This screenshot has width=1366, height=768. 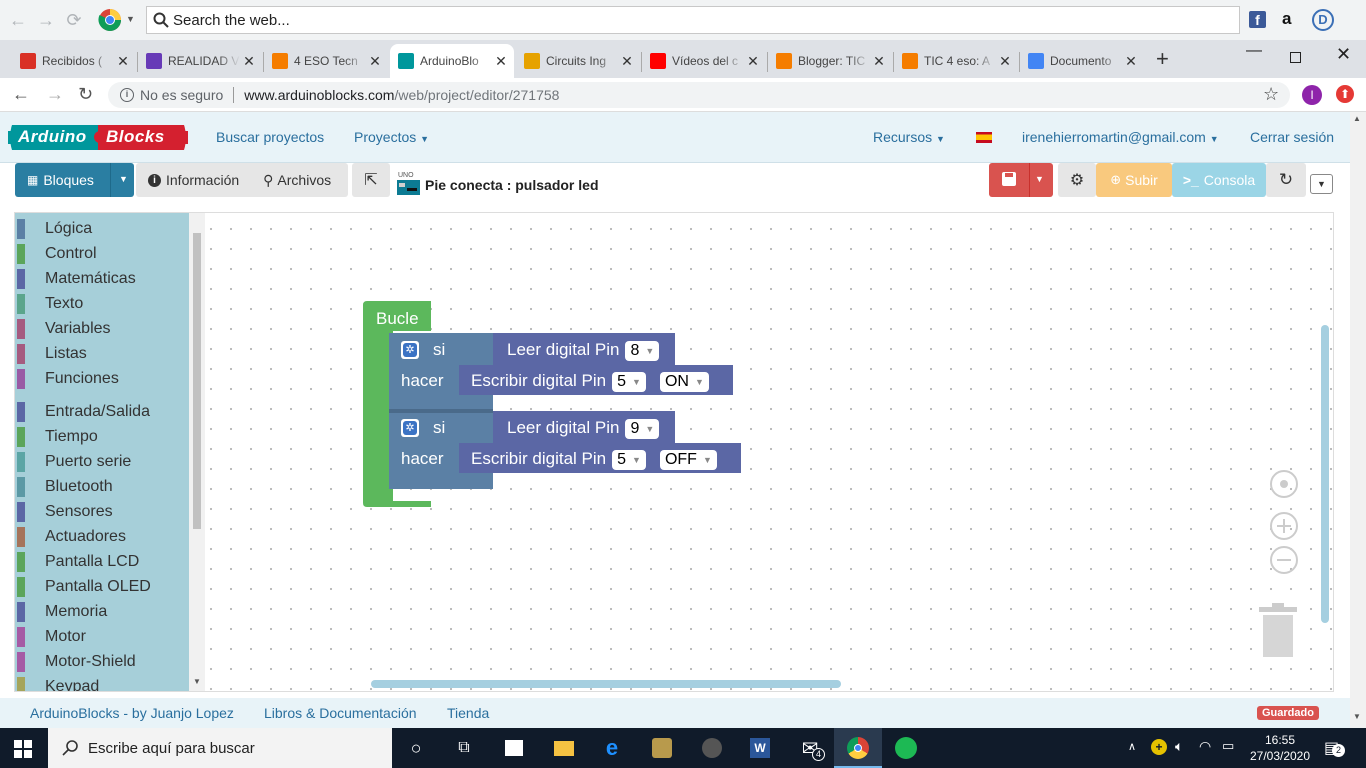 I want to click on minimize-icon: —, so click(x=1254, y=51).